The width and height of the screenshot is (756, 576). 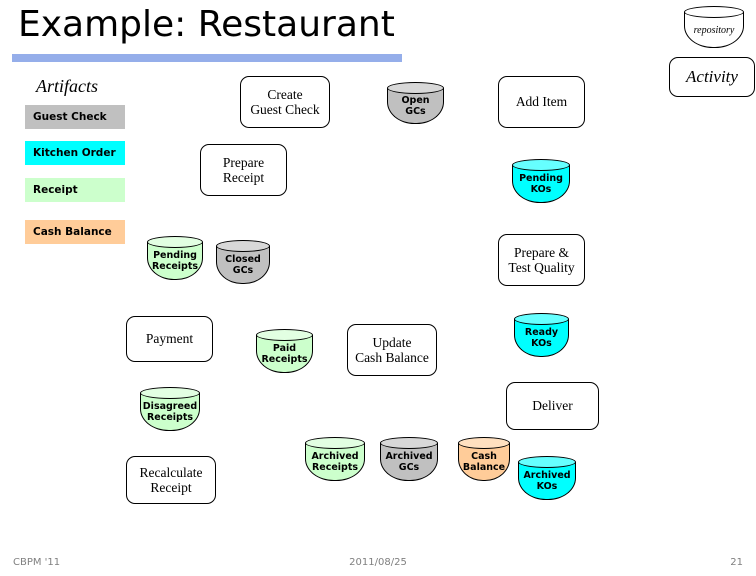 What do you see at coordinates (484, 461) in the screenshot?
I see `repository-label: Cash Balance` at bounding box center [484, 461].